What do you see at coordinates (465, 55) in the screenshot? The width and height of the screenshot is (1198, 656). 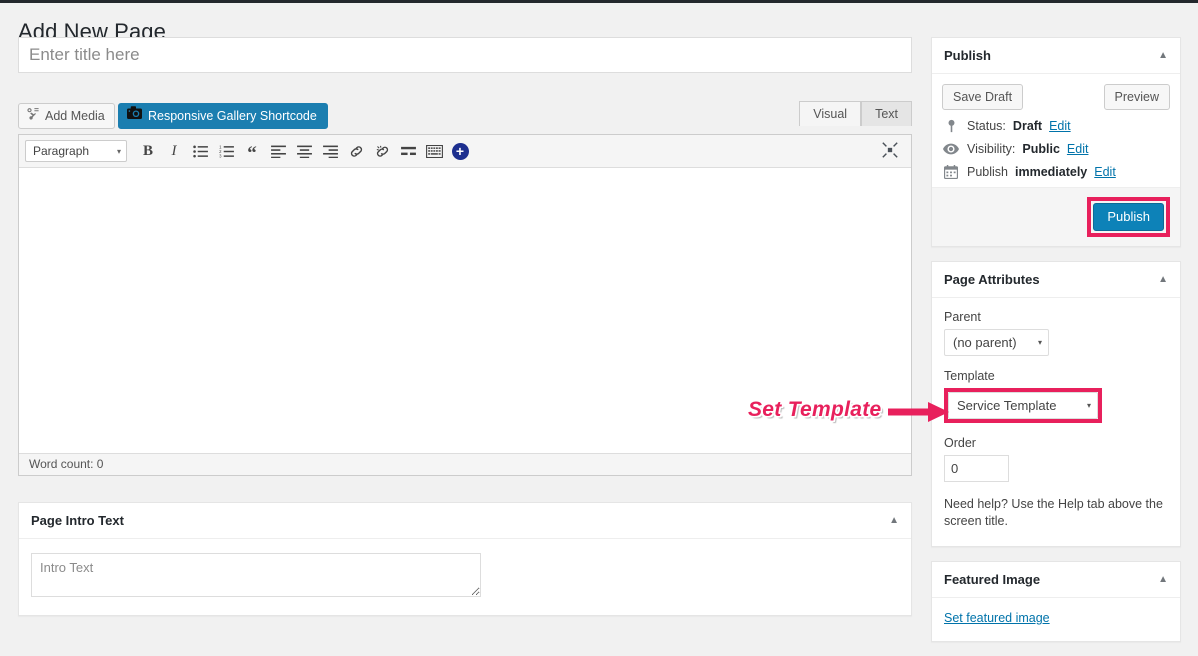 I see `post-title-input` at bounding box center [465, 55].